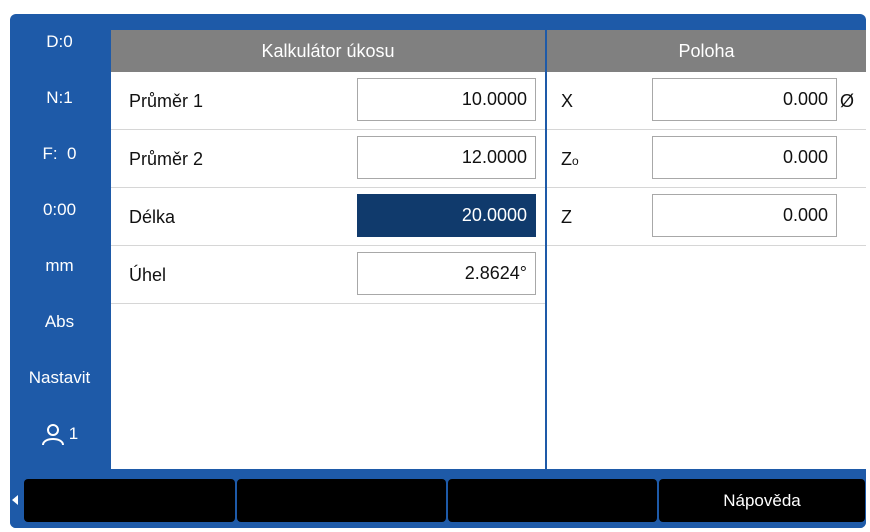 This screenshot has height=532, width=870. I want to click on length-field: 20.0000, so click(446, 215).